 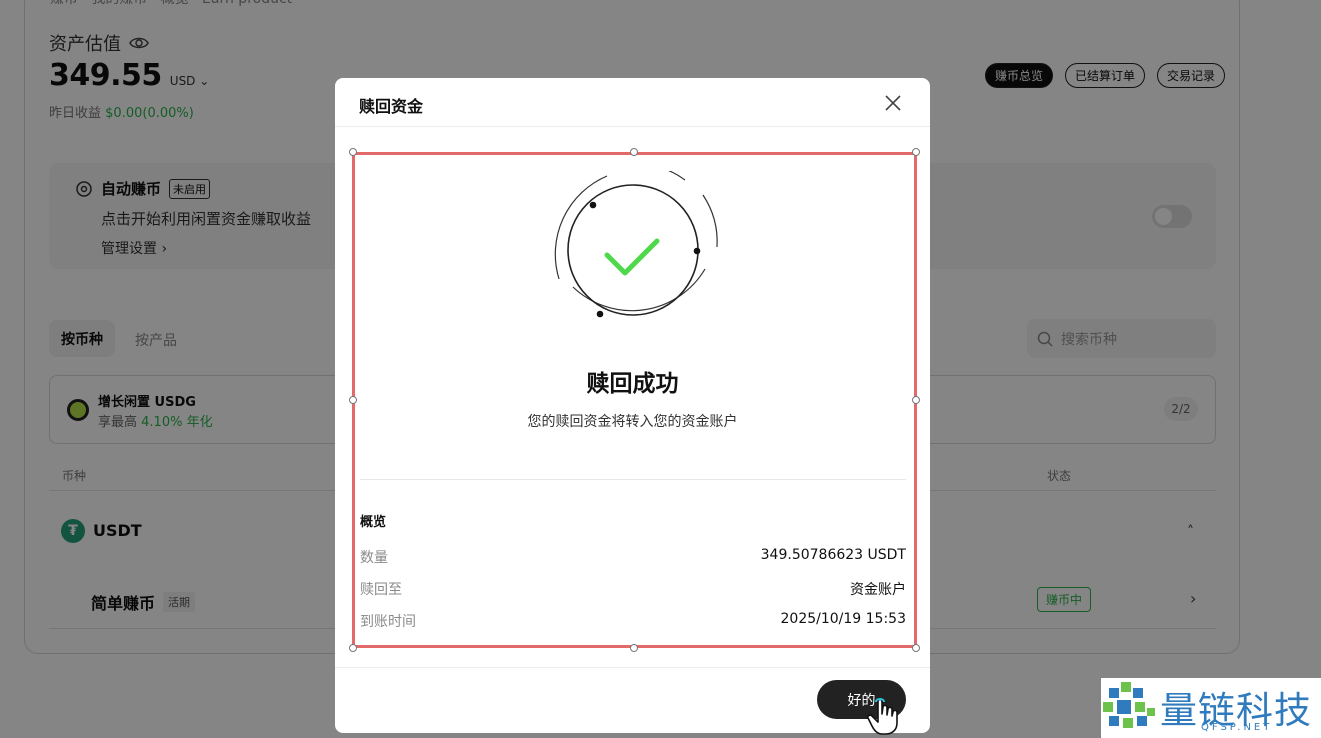 What do you see at coordinates (882, 716) in the screenshot?
I see `hand-cursor-icon` at bounding box center [882, 716].